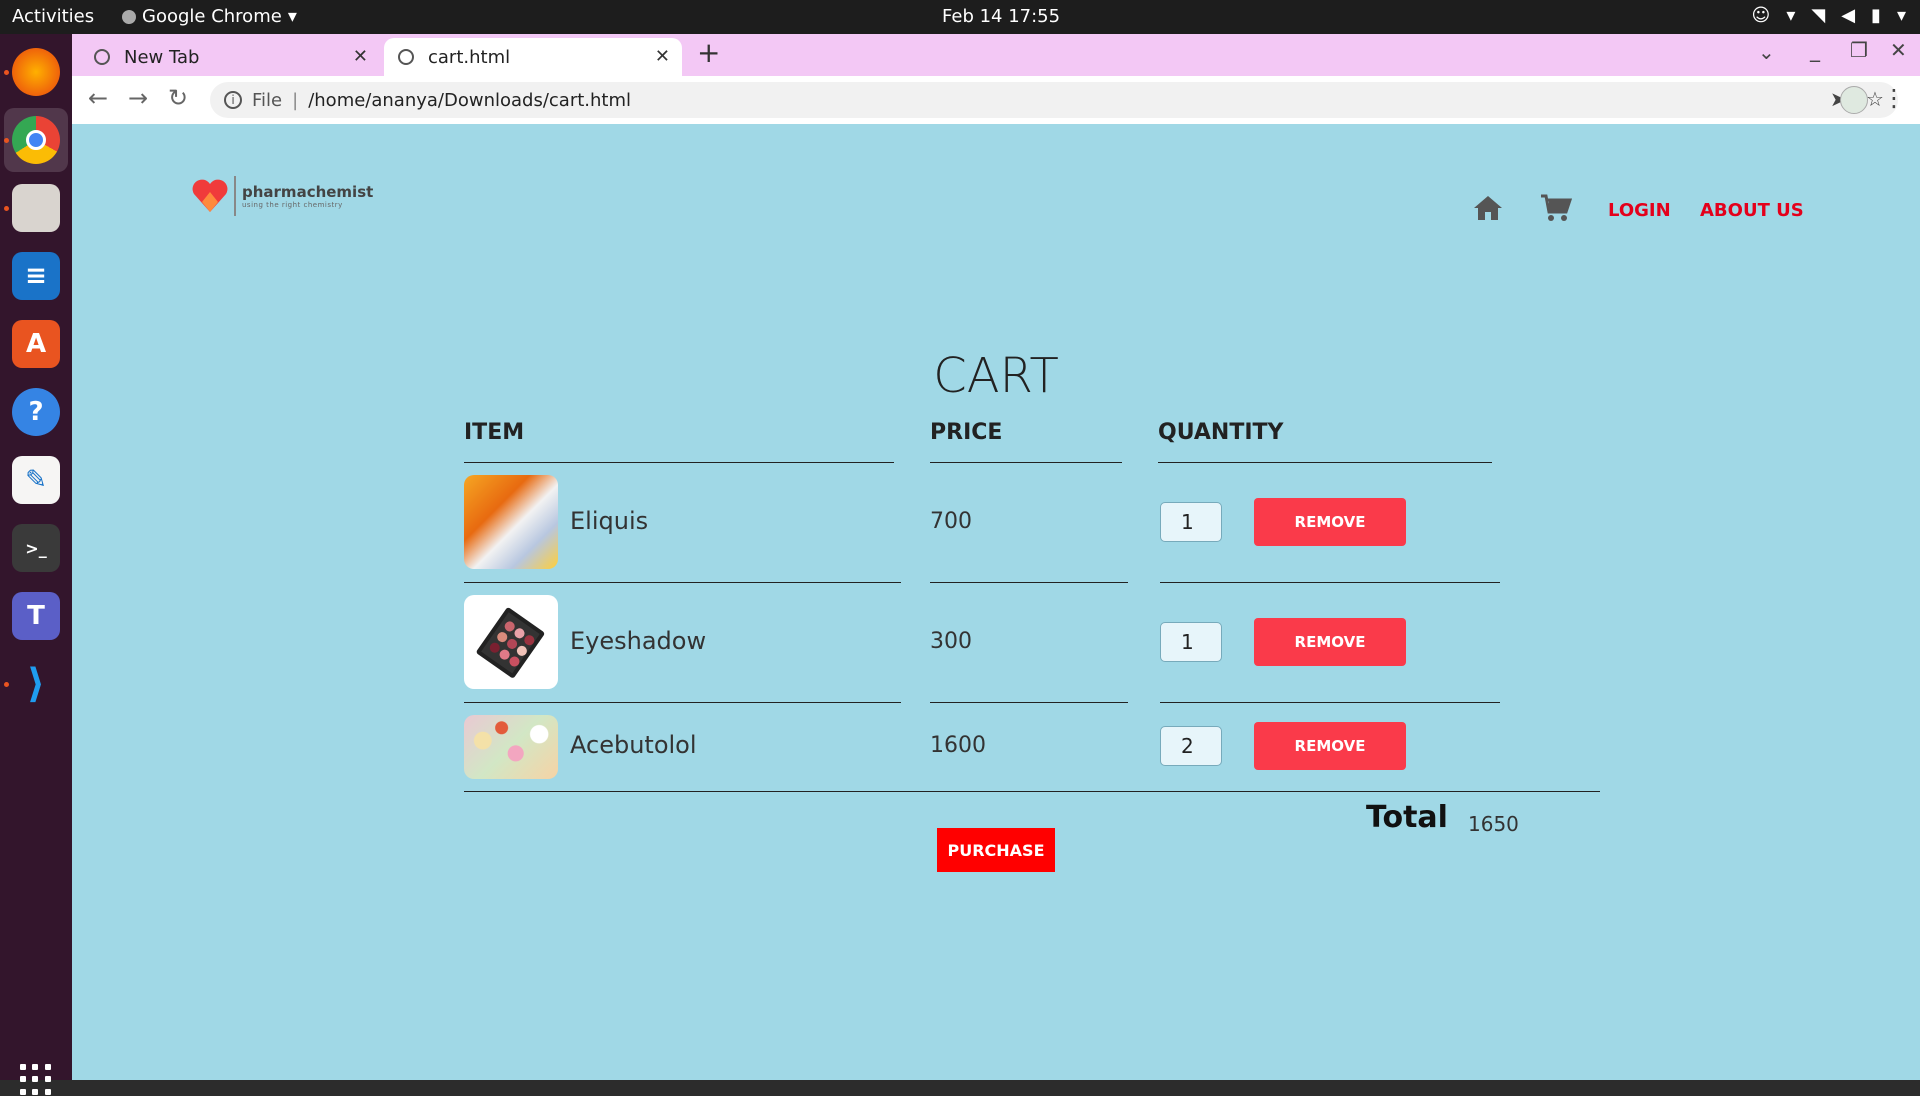 The width and height of the screenshot is (1920, 1096). What do you see at coordinates (470, 100) in the screenshot?
I see `address-path: /home/ananya/Downloads/cart.html` at bounding box center [470, 100].